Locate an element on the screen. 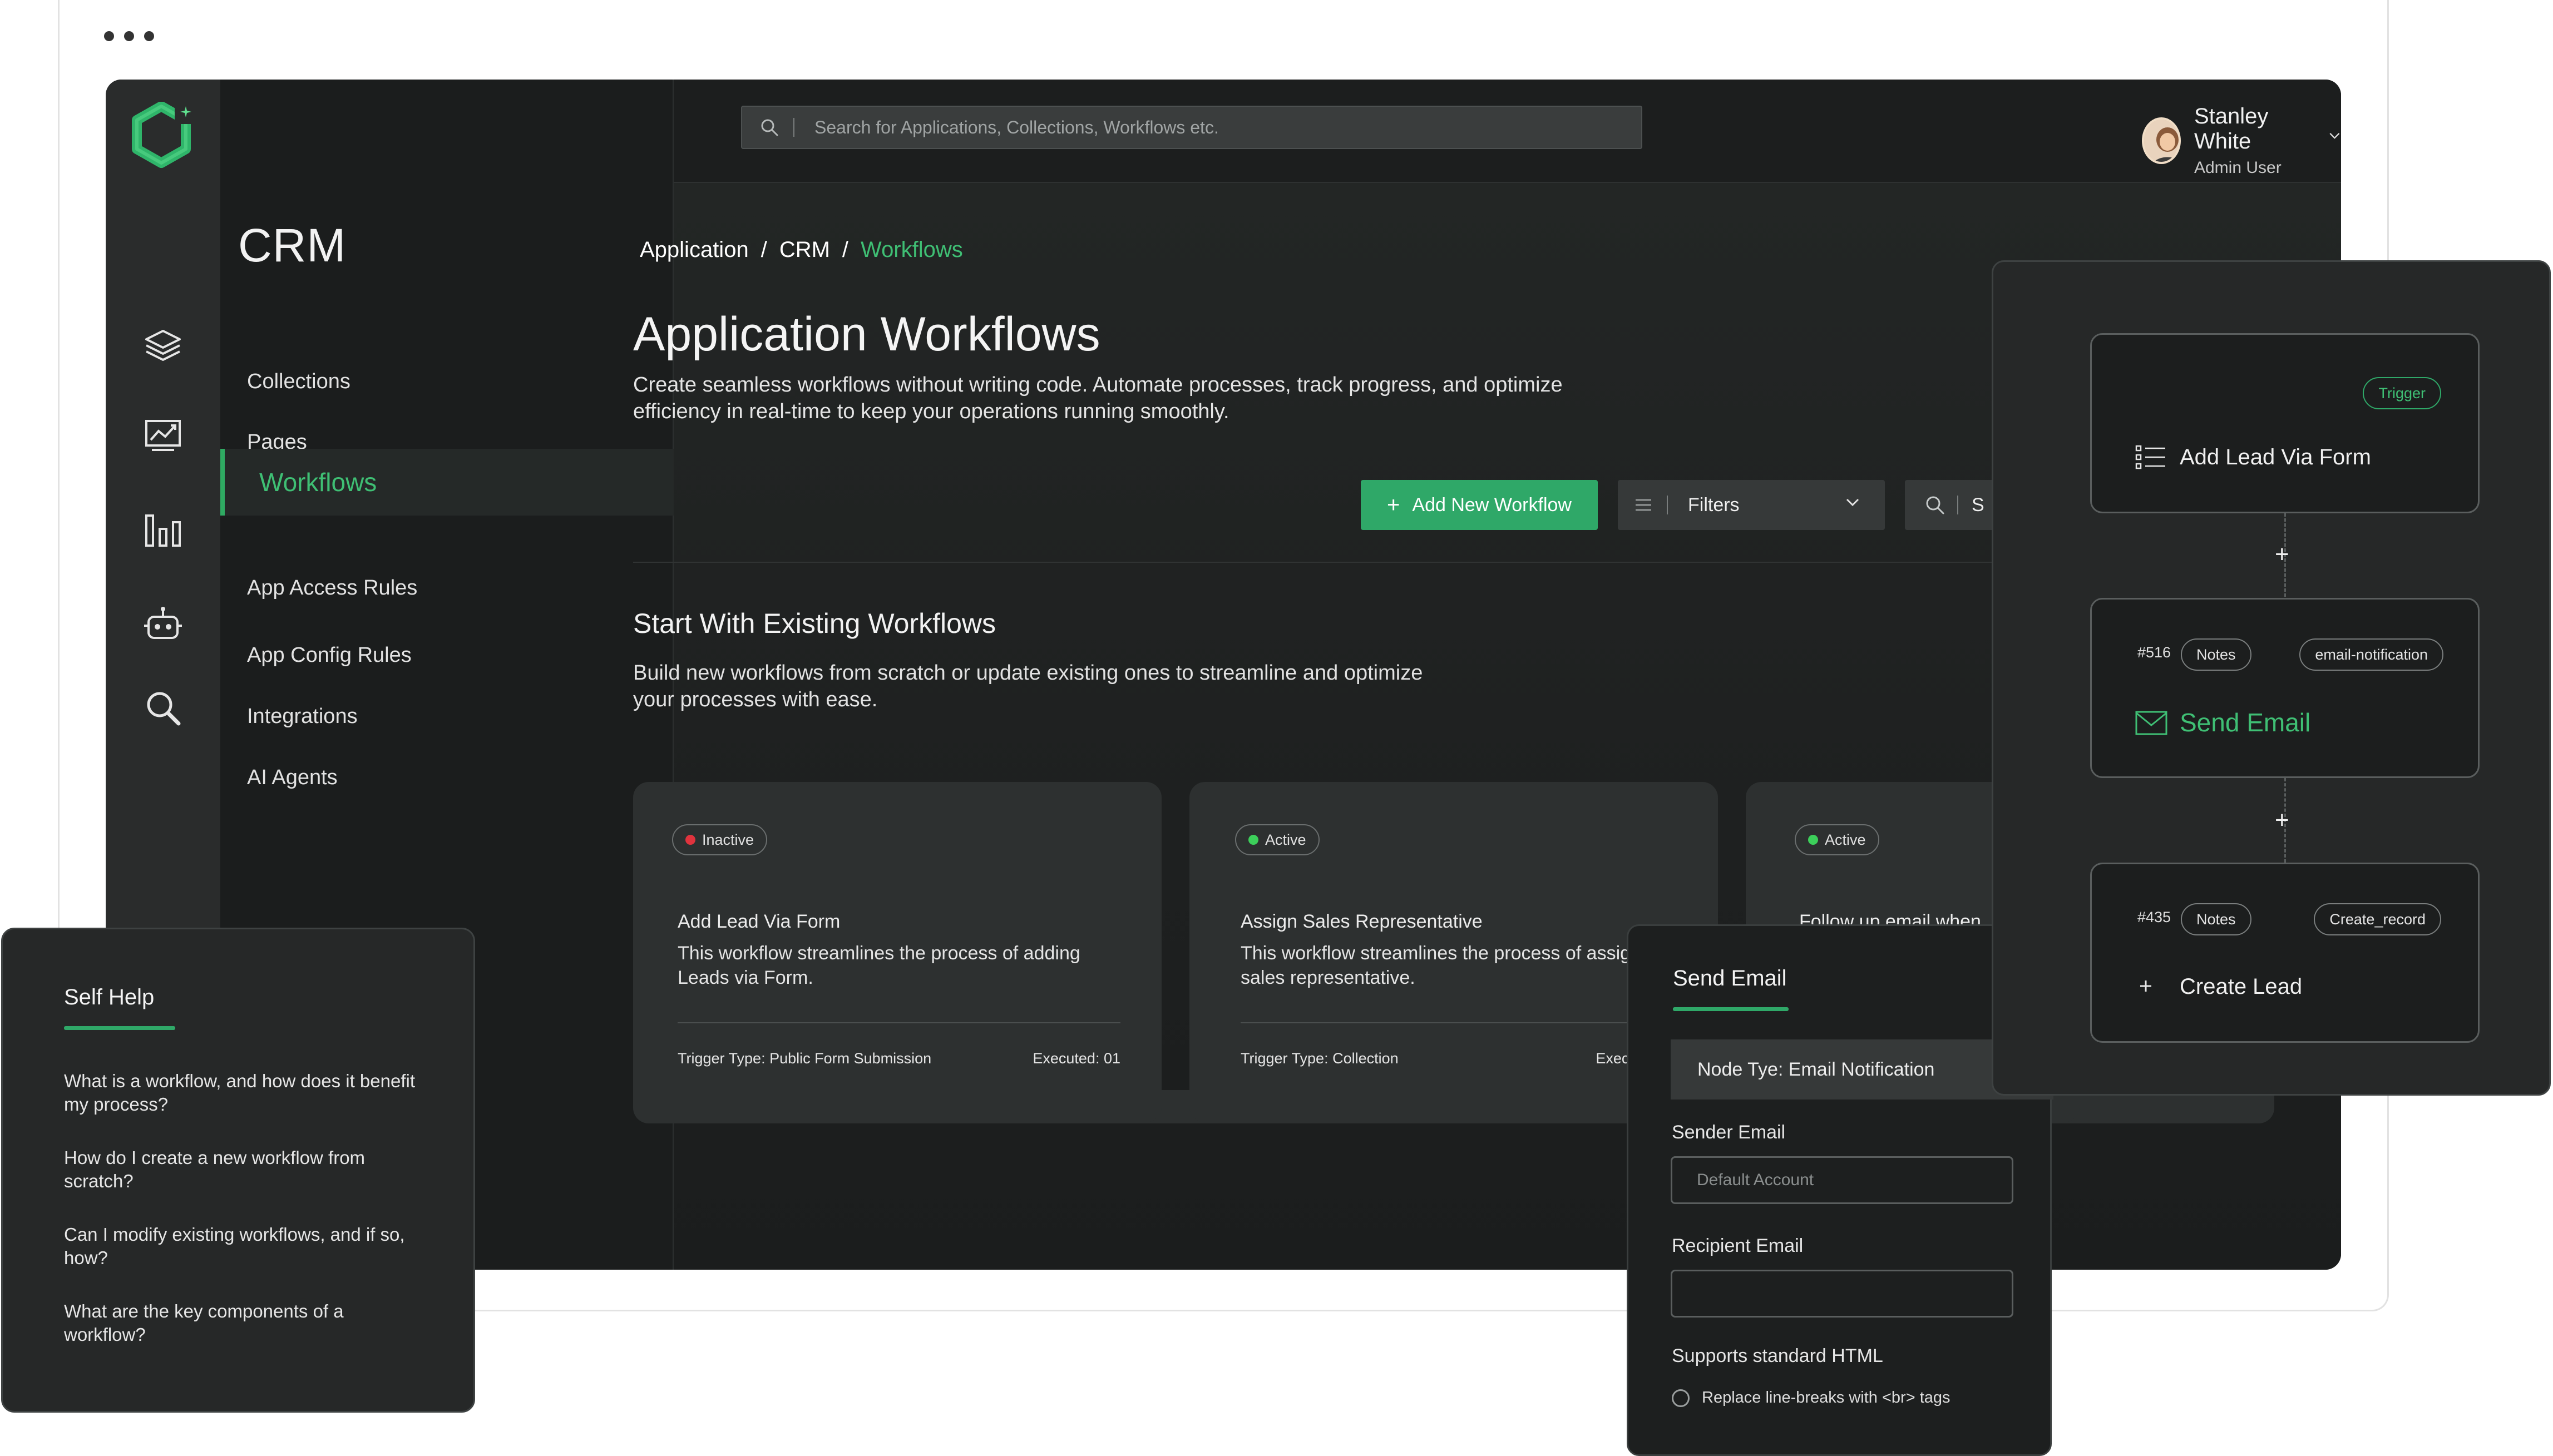 The image size is (2553, 1456). status-badge: Inactive is located at coordinates (720, 839).